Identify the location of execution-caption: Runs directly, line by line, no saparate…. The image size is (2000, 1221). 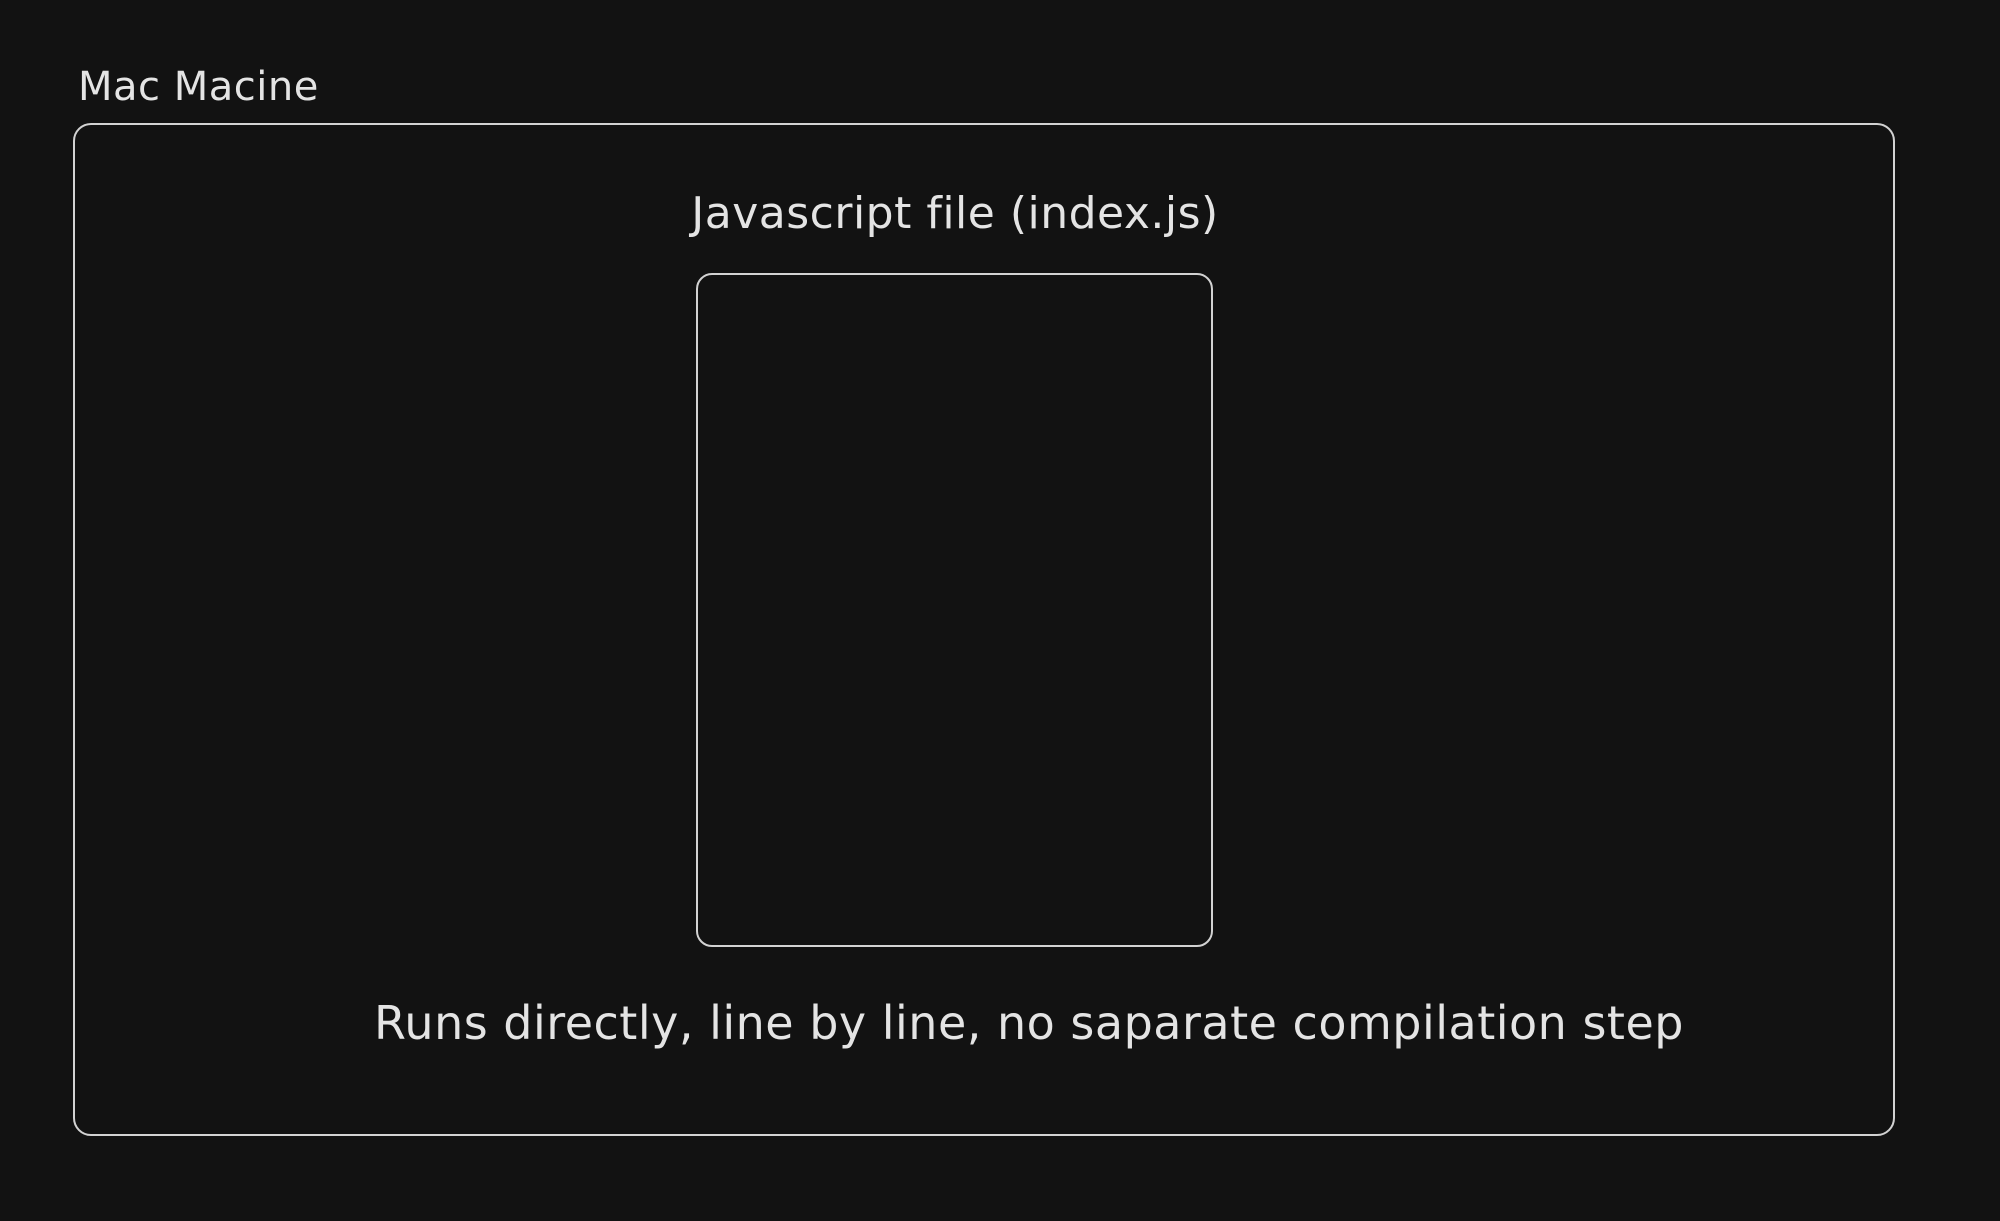
(1029, 1023).